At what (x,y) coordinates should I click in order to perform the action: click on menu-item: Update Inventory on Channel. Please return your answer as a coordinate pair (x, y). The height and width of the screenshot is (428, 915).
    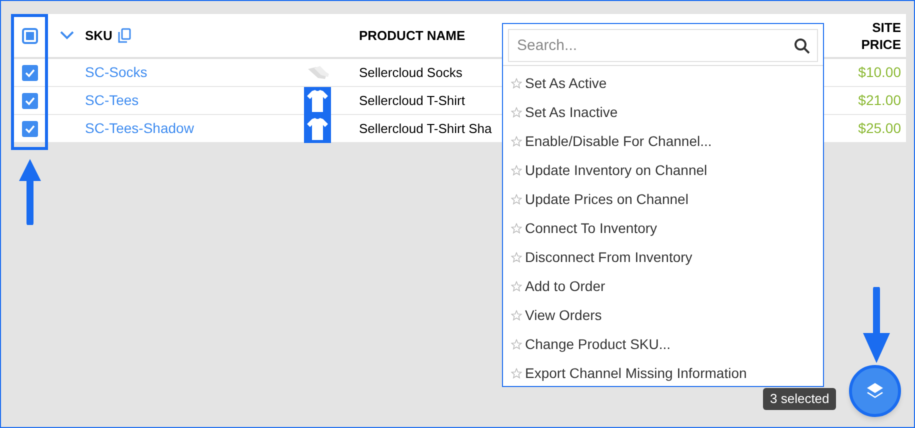
    Looking at the image, I should click on (663, 170).